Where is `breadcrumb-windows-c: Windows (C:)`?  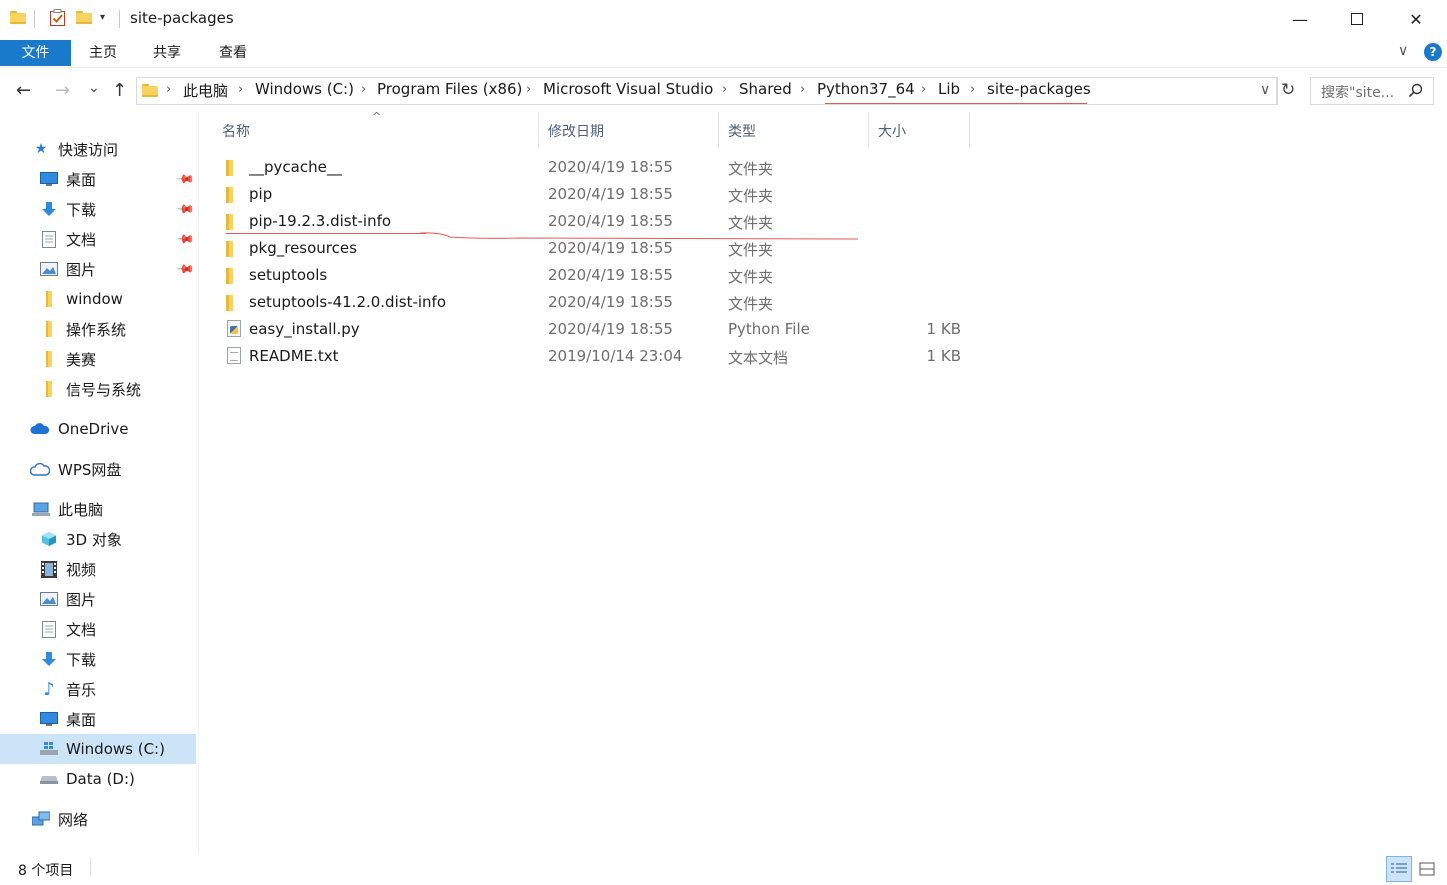
breadcrumb-windows-c: Windows (C:) is located at coordinates (304, 89).